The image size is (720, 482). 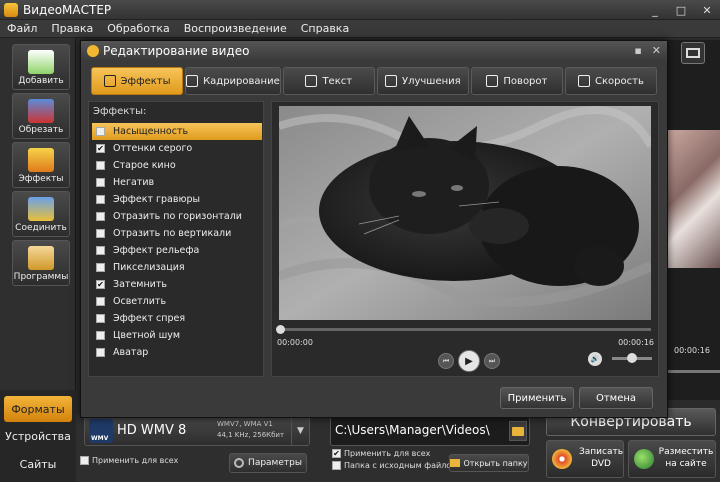 What do you see at coordinates (38, 409) in the screenshot?
I see `tab-formats: Форматы` at bounding box center [38, 409].